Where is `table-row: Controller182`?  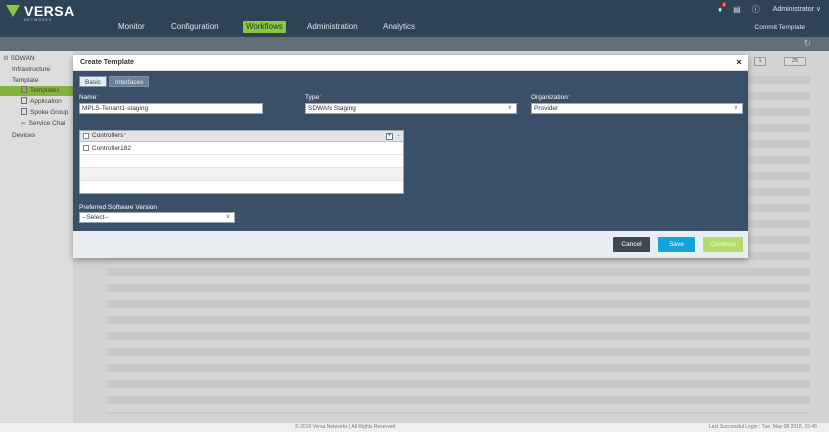
table-row: Controller182 is located at coordinates (241, 148).